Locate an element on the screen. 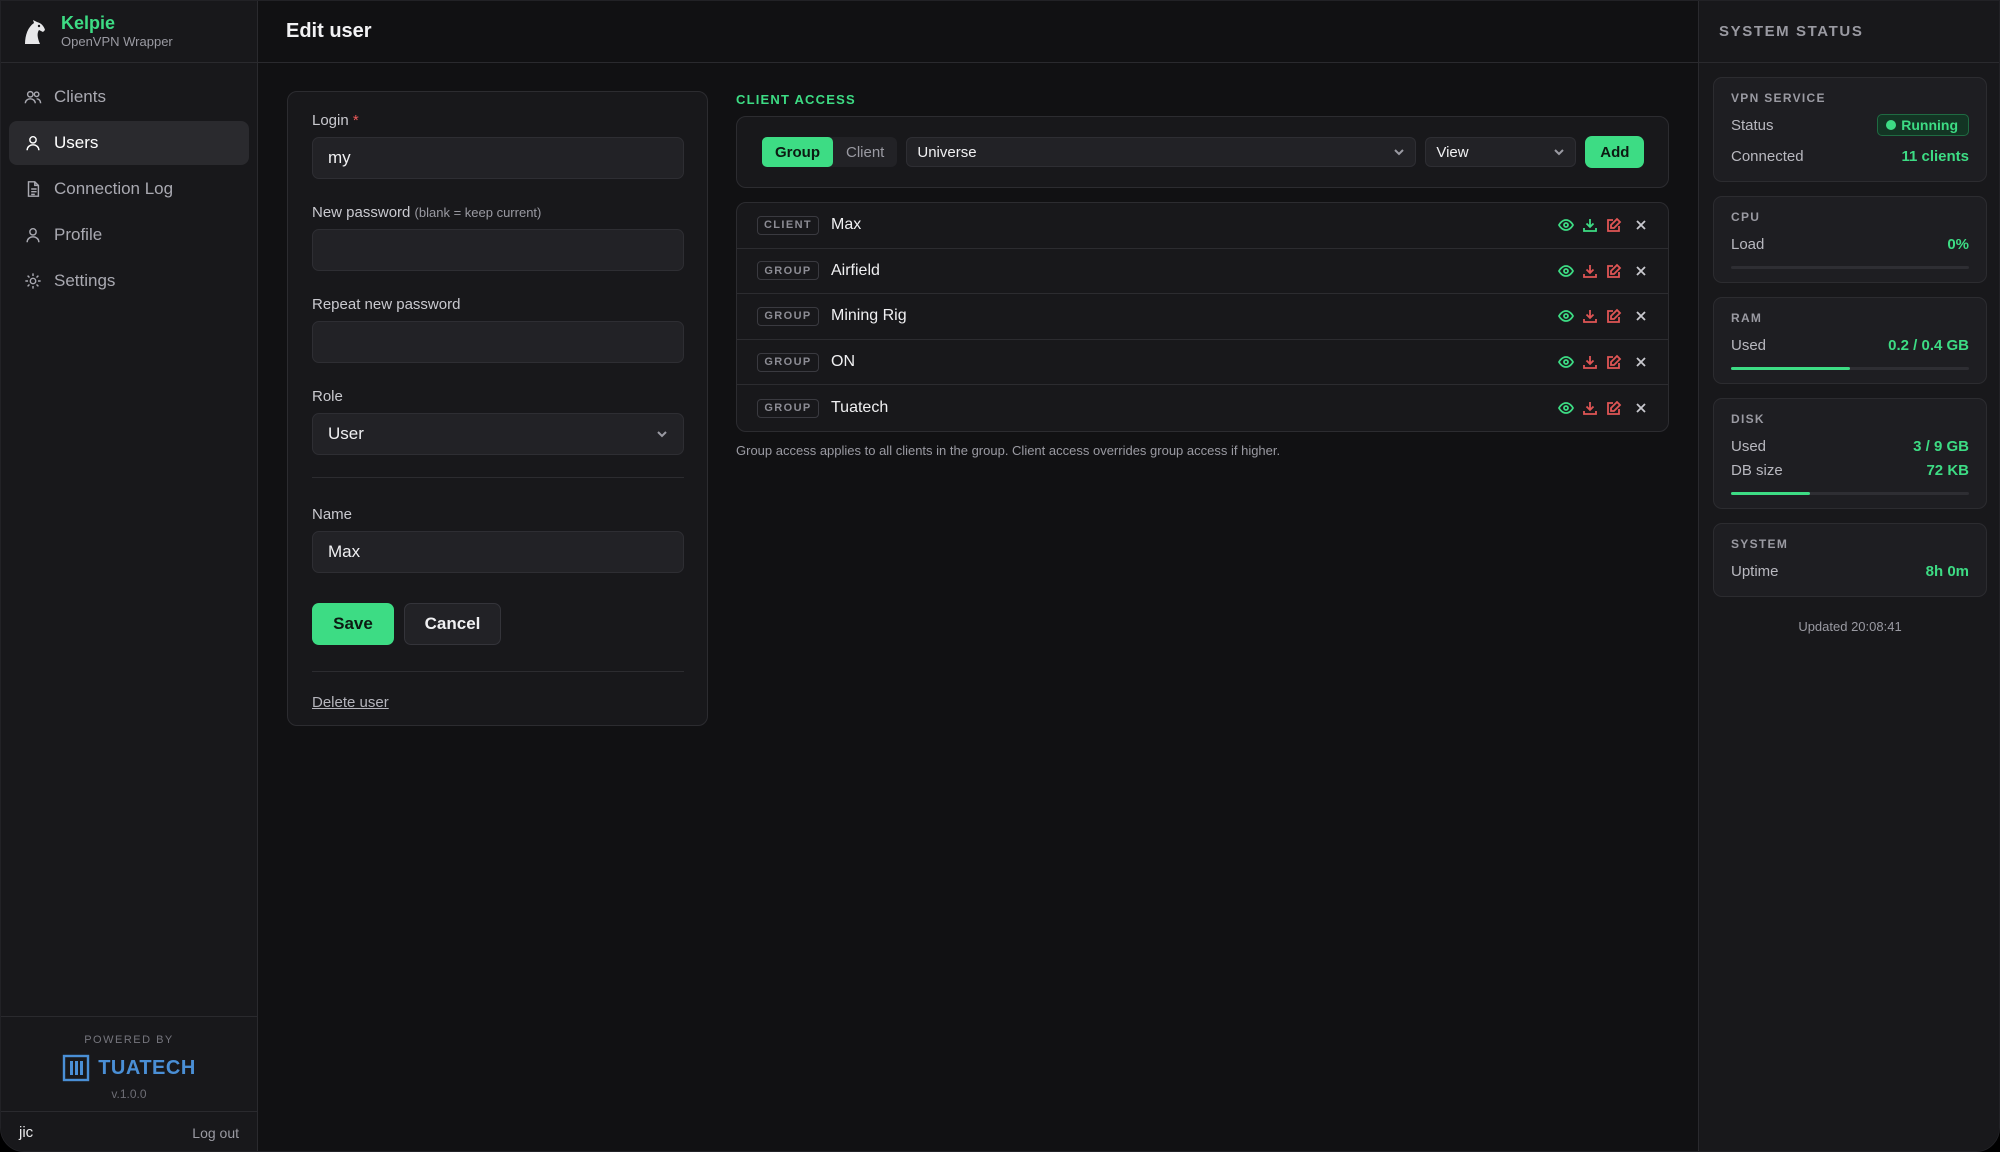 The width and height of the screenshot is (2000, 1152). role-label: Role is located at coordinates (327, 396).